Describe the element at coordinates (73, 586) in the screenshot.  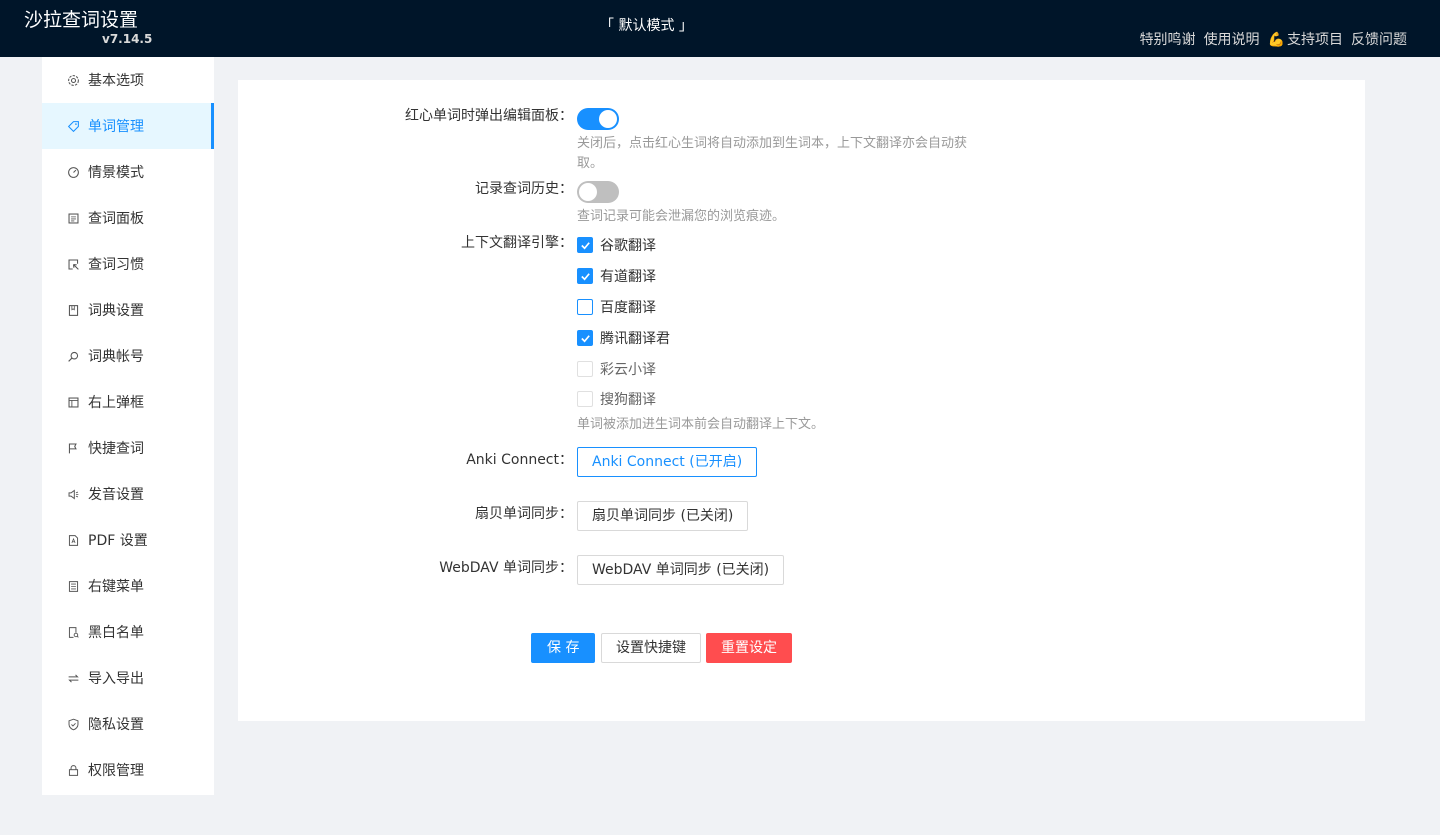
I see `list-icon` at that location.